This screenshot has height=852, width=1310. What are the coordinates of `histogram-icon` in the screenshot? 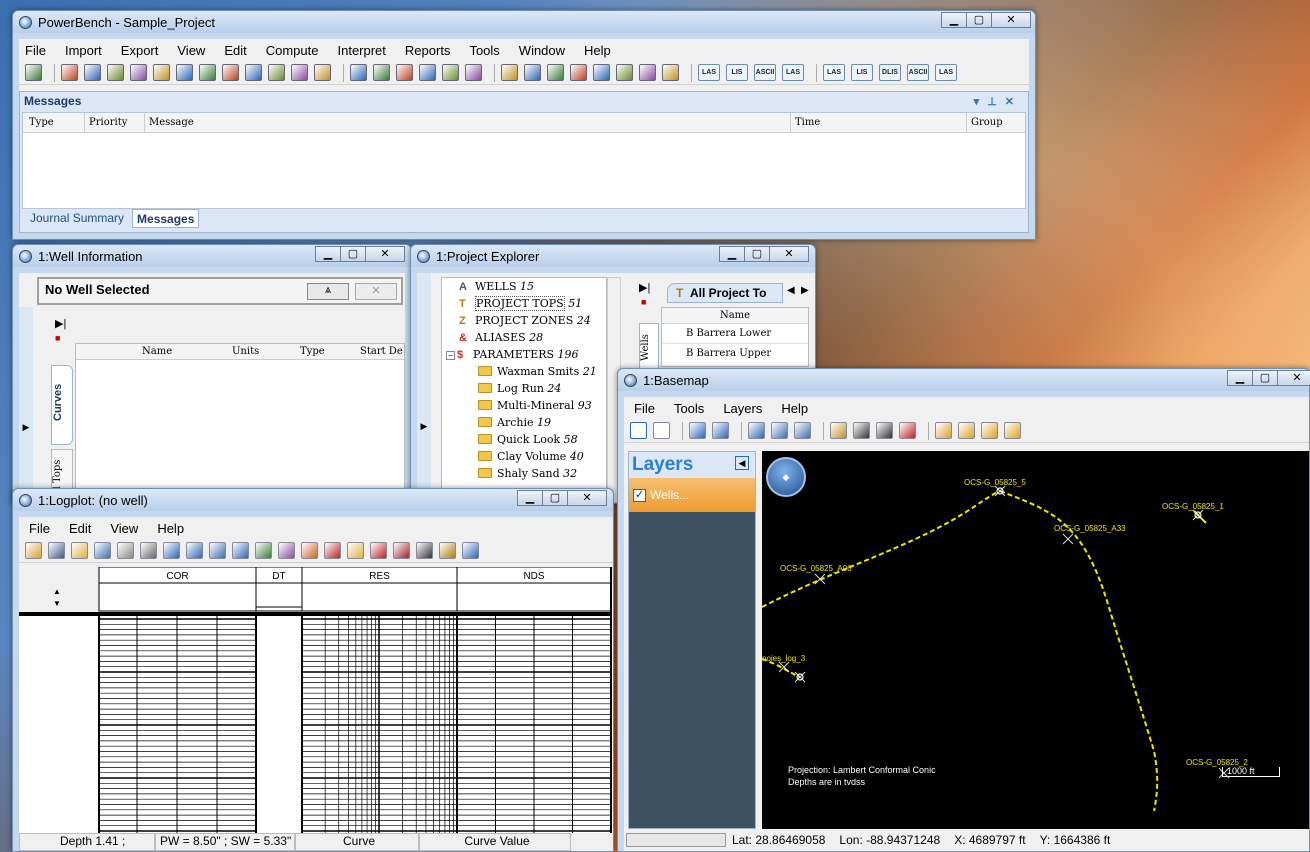 It's located at (92, 72).